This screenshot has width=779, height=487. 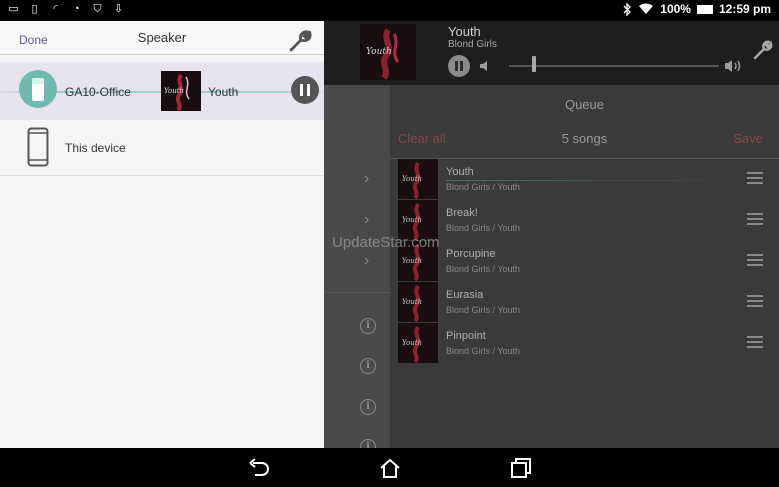 What do you see at coordinates (472, 44) in the screenshot?
I see `player-track-artist: Blond Girls` at bounding box center [472, 44].